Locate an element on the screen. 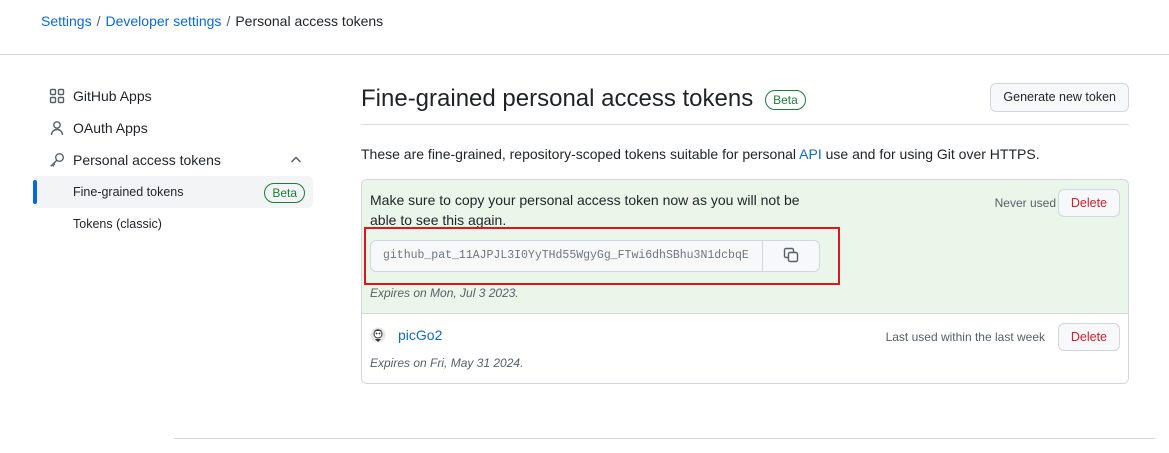 The height and width of the screenshot is (453, 1169). footer-divider is located at coordinates (664, 438).